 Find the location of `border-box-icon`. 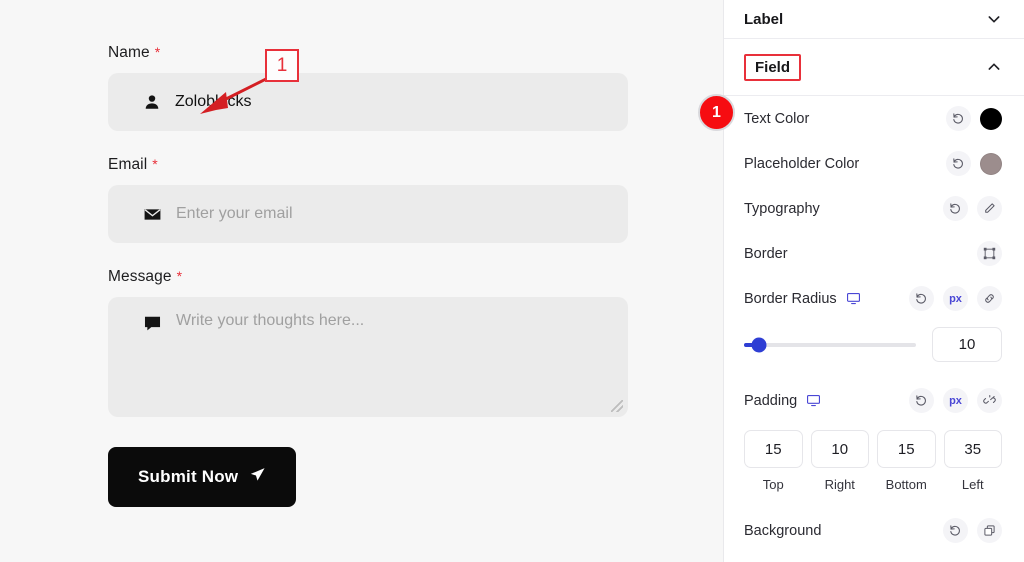

border-box-icon is located at coordinates (989, 253).